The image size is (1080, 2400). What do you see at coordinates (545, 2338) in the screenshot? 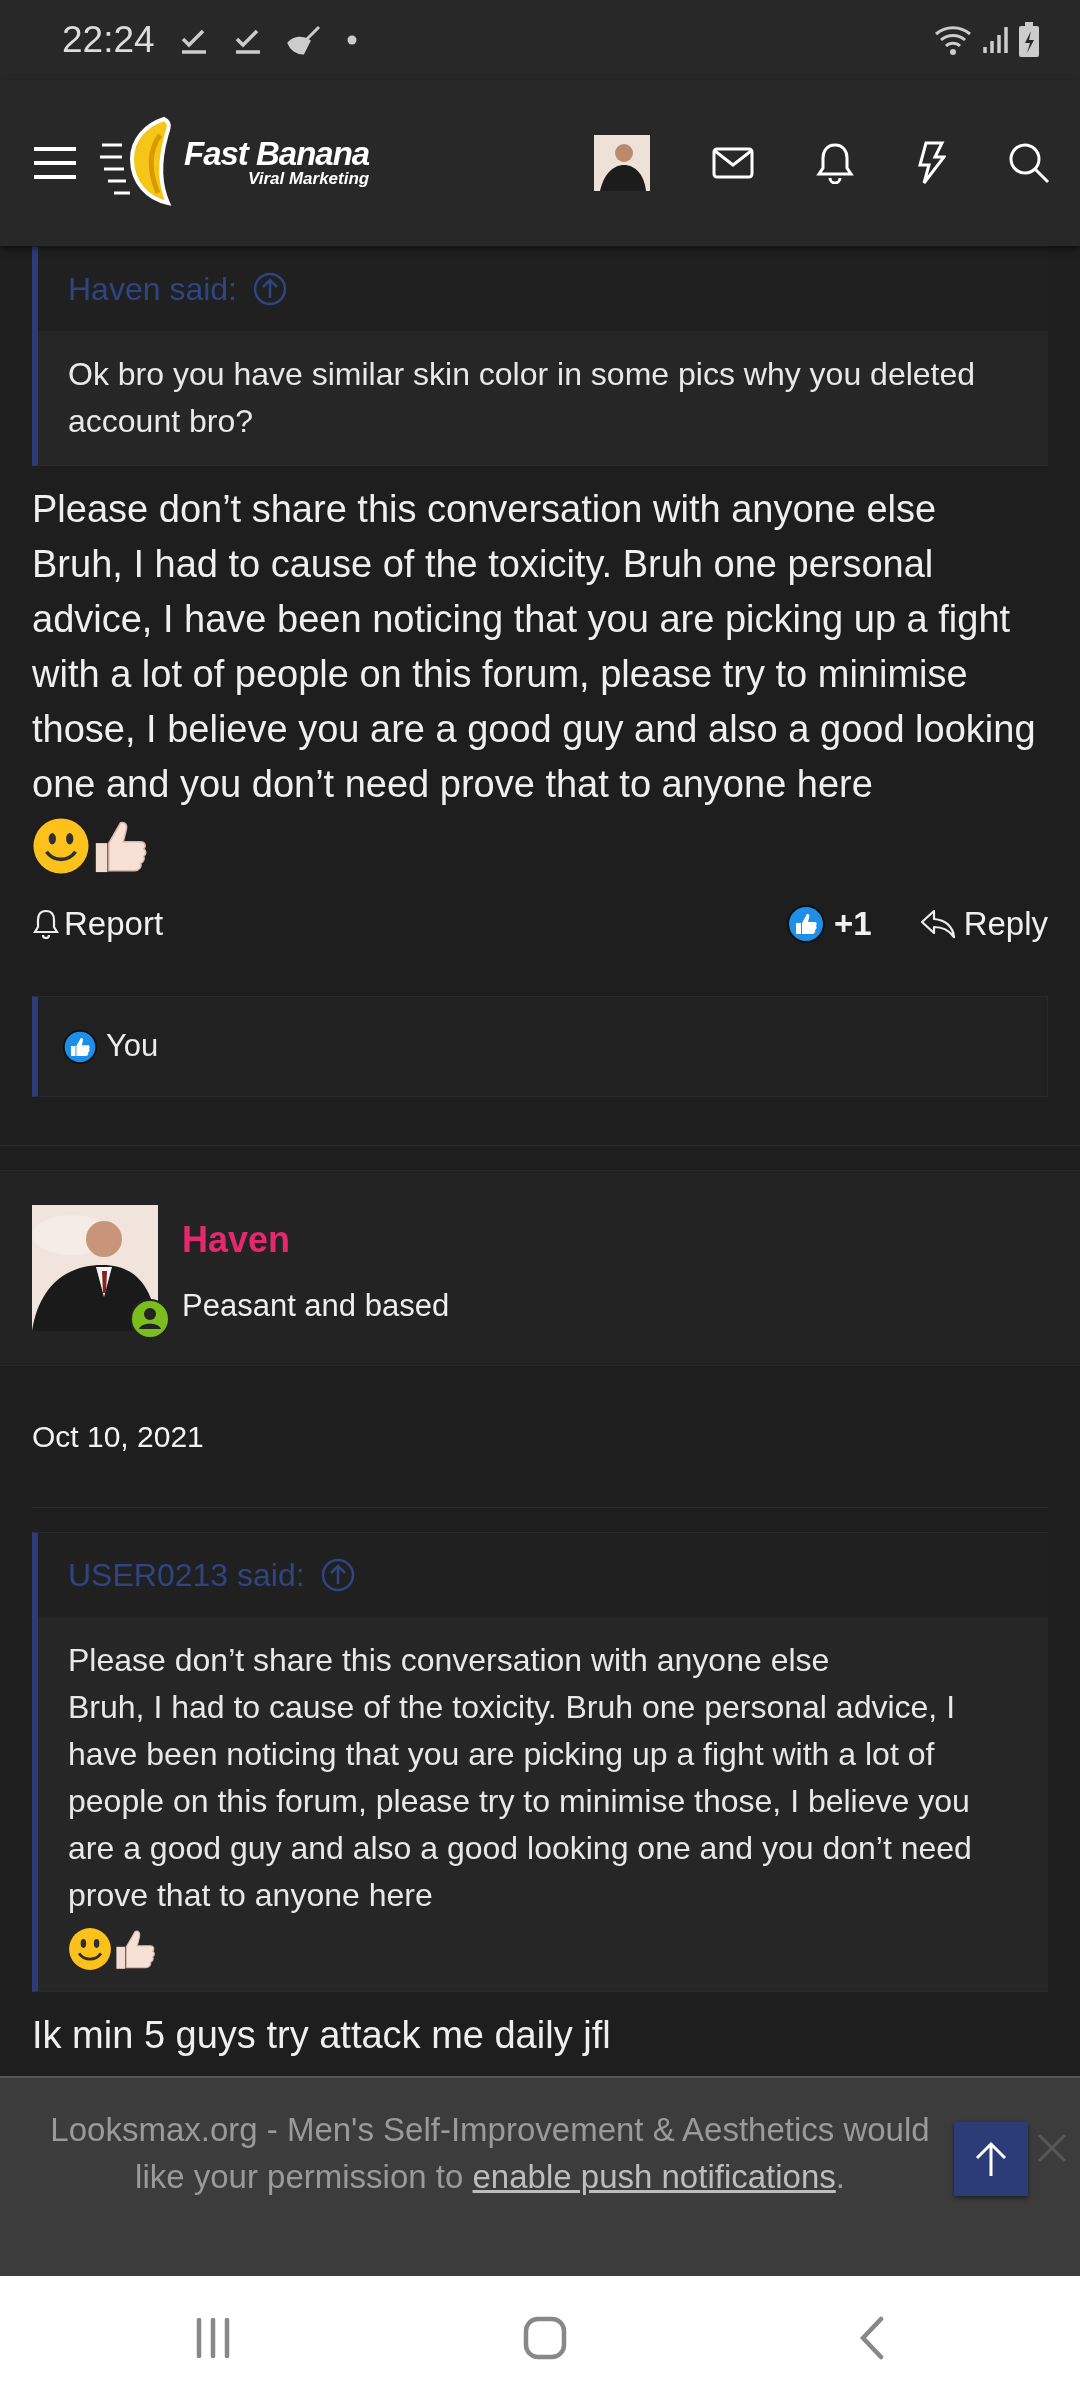
I see `home-icon` at bounding box center [545, 2338].